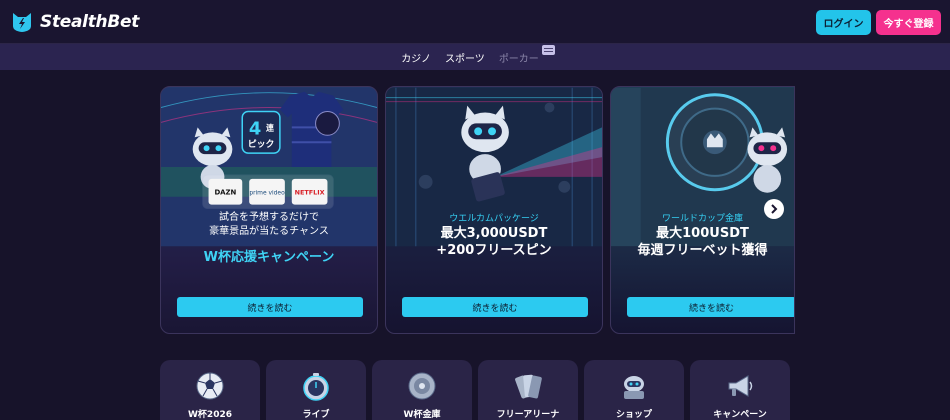 Image resolution: width=950 pixels, height=420 pixels. What do you see at coordinates (548, 49) in the screenshot?
I see `coming-soon-icon` at bounding box center [548, 49].